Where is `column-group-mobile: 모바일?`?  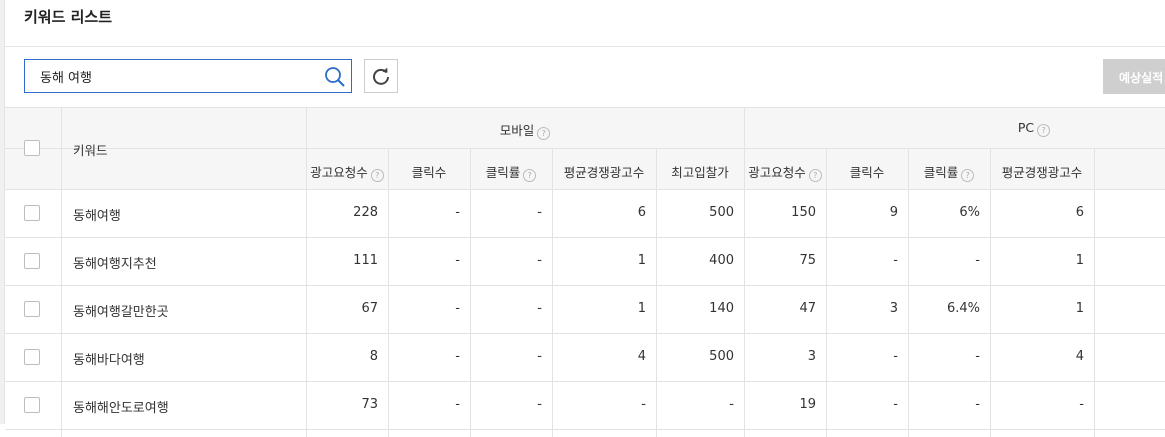 column-group-mobile: 모바일? is located at coordinates (525, 130).